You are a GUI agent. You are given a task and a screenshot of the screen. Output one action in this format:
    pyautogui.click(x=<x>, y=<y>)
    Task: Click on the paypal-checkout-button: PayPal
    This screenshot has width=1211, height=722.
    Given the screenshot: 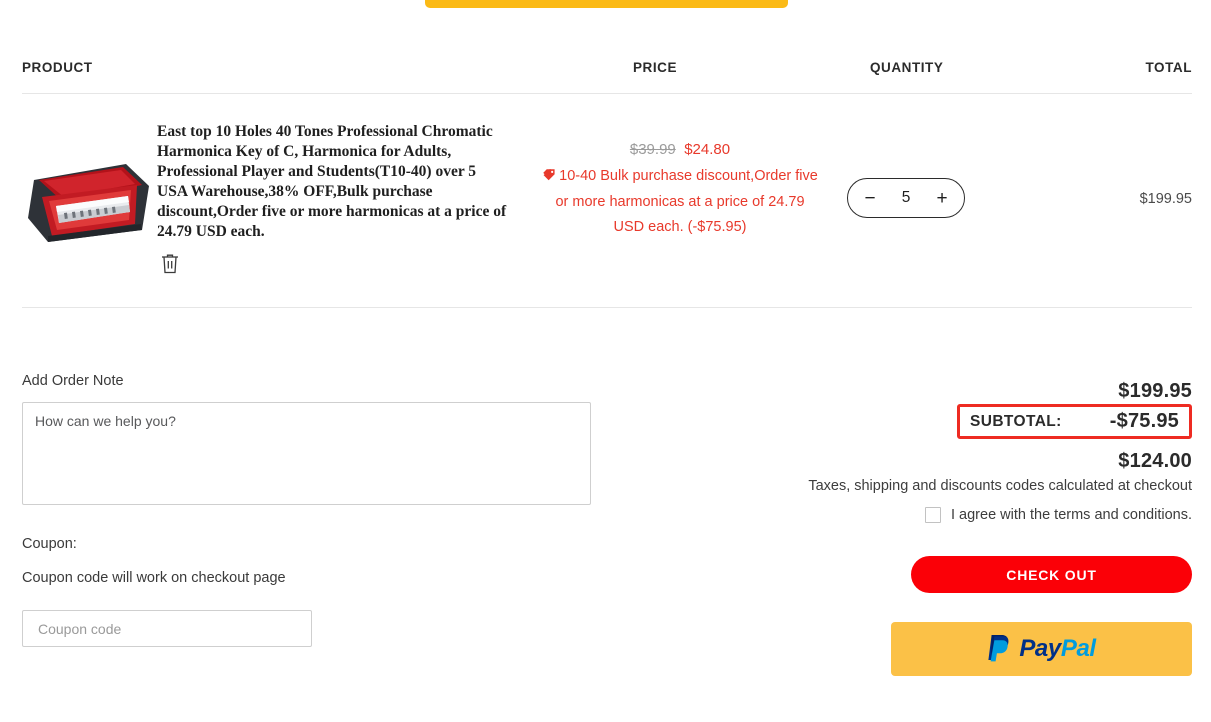 What is the action you would take?
    pyautogui.click(x=1041, y=649)
    